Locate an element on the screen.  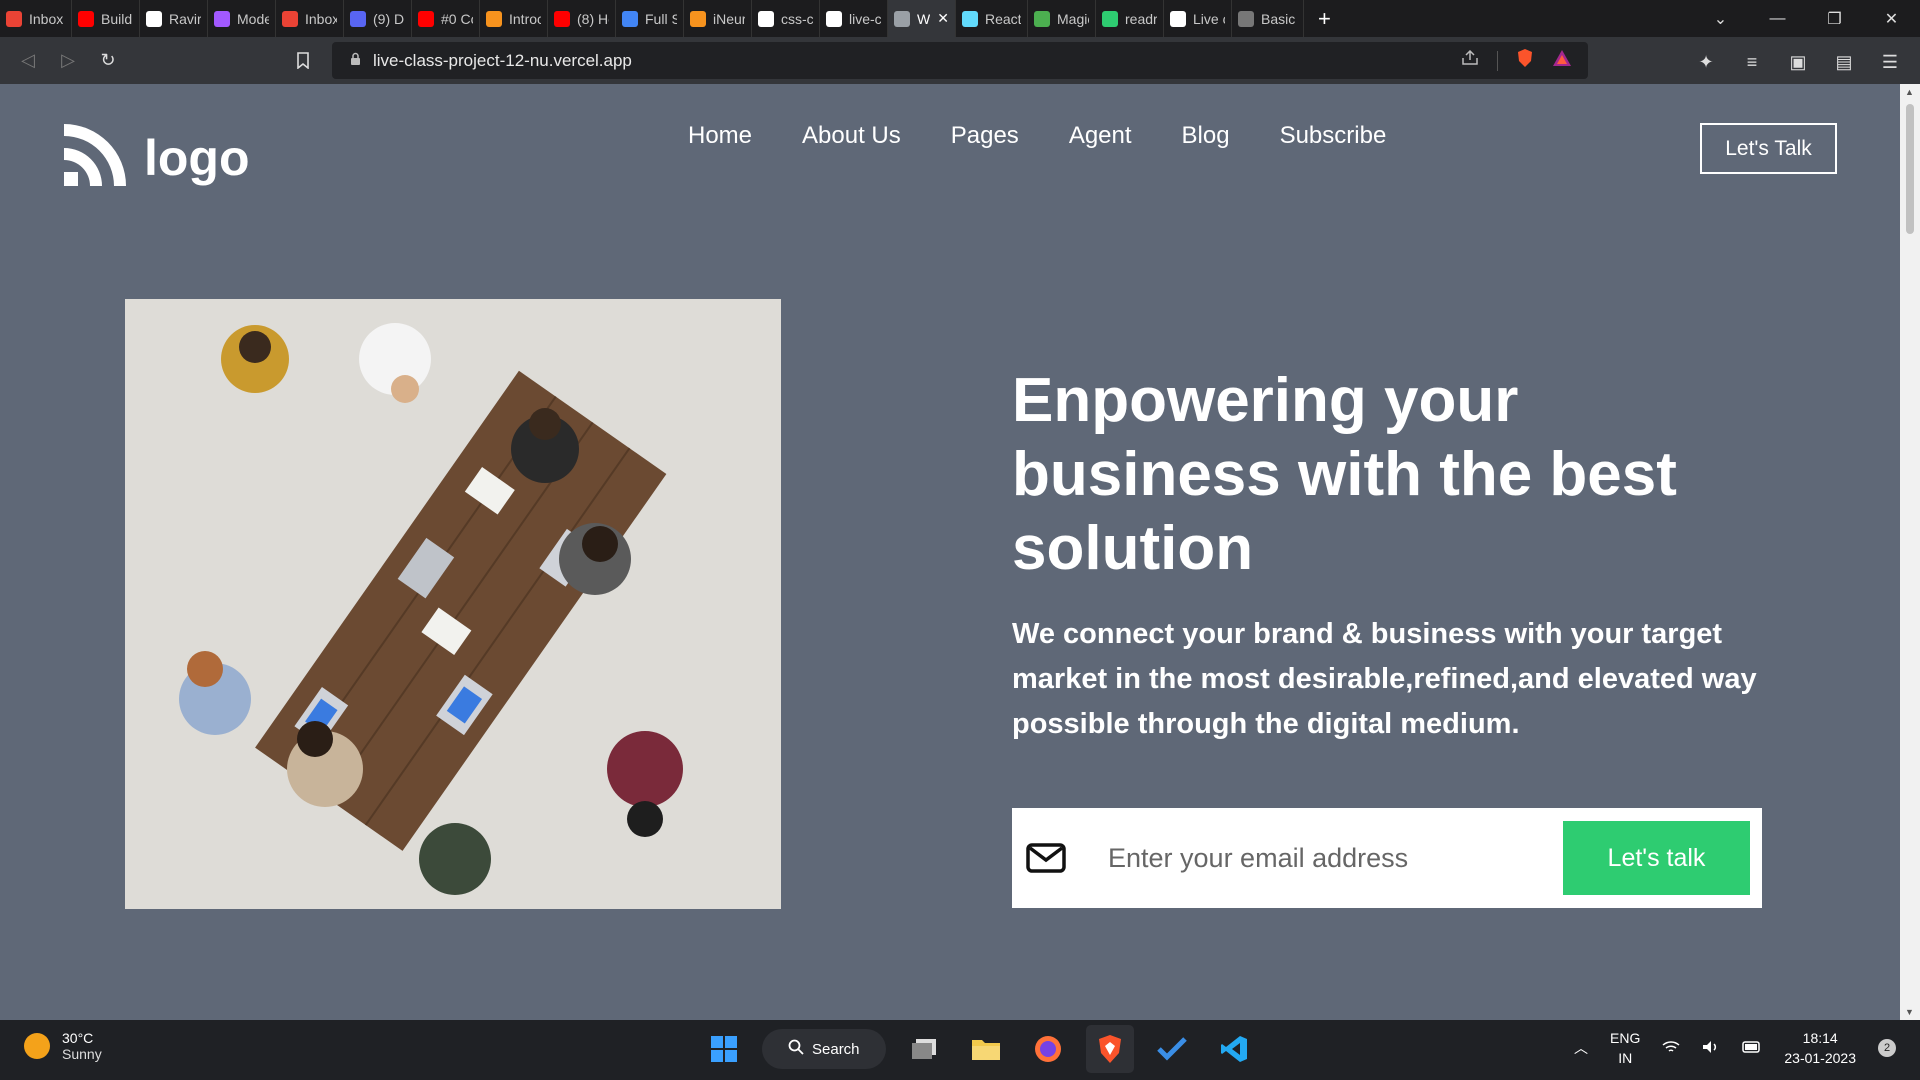
sun-icon is located at coordinates (37, 1046).